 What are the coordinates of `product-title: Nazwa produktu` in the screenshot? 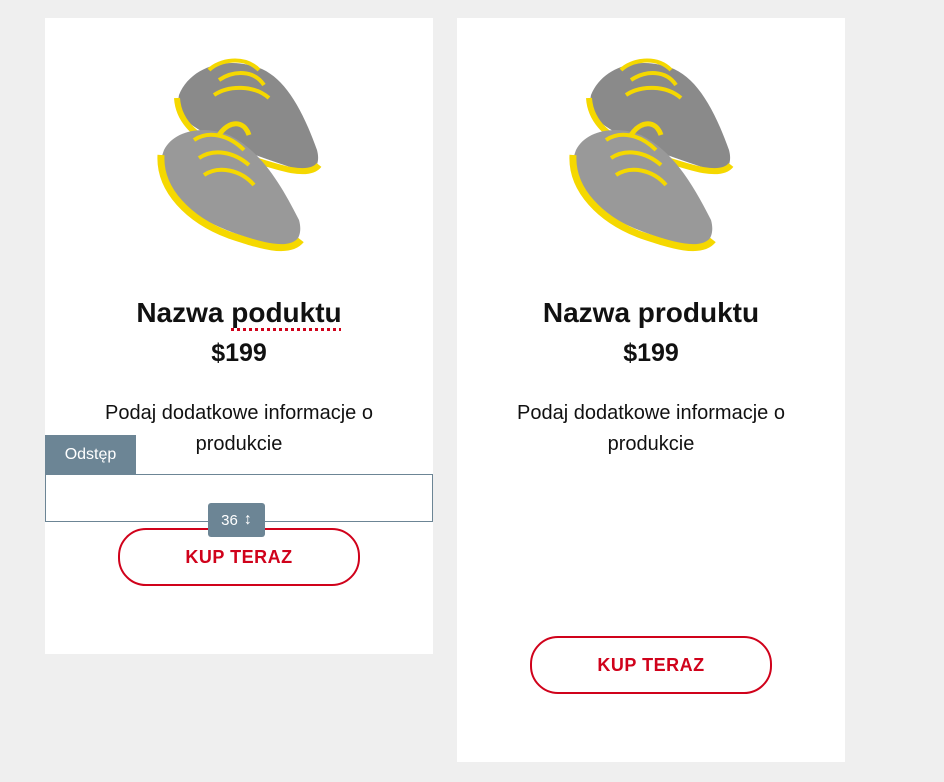 It's located at (651, 312).